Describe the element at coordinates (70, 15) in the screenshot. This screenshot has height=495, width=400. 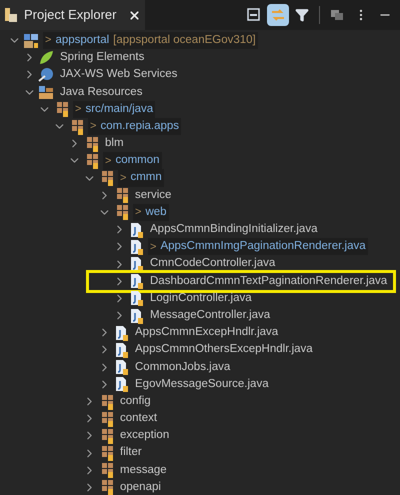
I see `panel-title: Project Explorer` at that location.